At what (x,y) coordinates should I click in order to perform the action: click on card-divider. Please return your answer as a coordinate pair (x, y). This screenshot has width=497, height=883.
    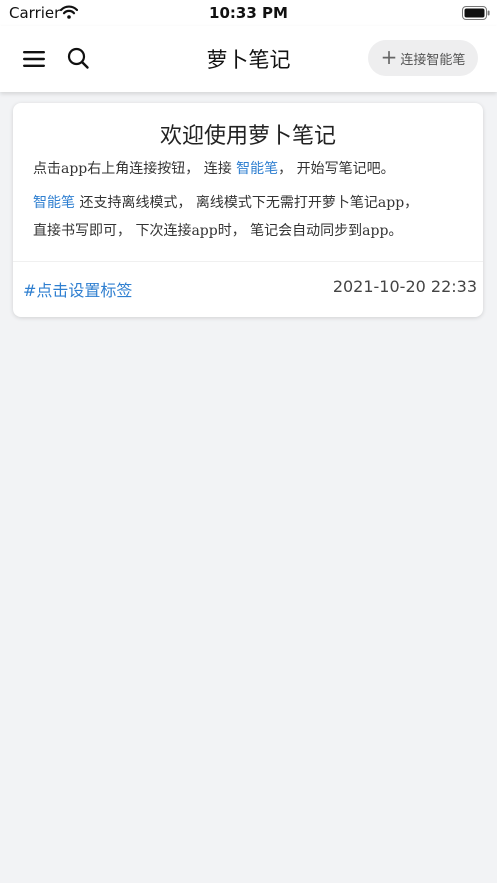
    Looking at the image, I should click on (248, 261).